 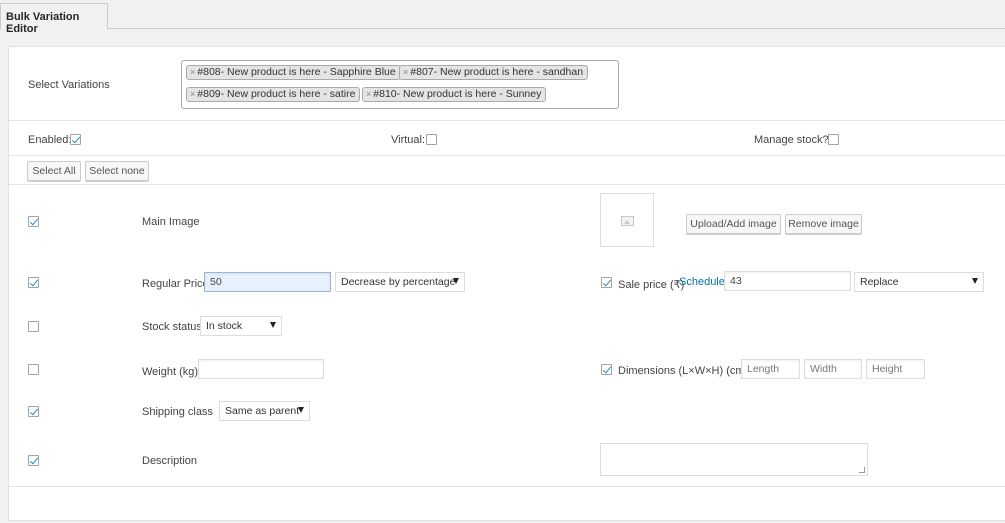 What do you see at coordinates (54, 171) in the screenshot?
I see `select-all-button: Select All` at bounding box center [54, 171].